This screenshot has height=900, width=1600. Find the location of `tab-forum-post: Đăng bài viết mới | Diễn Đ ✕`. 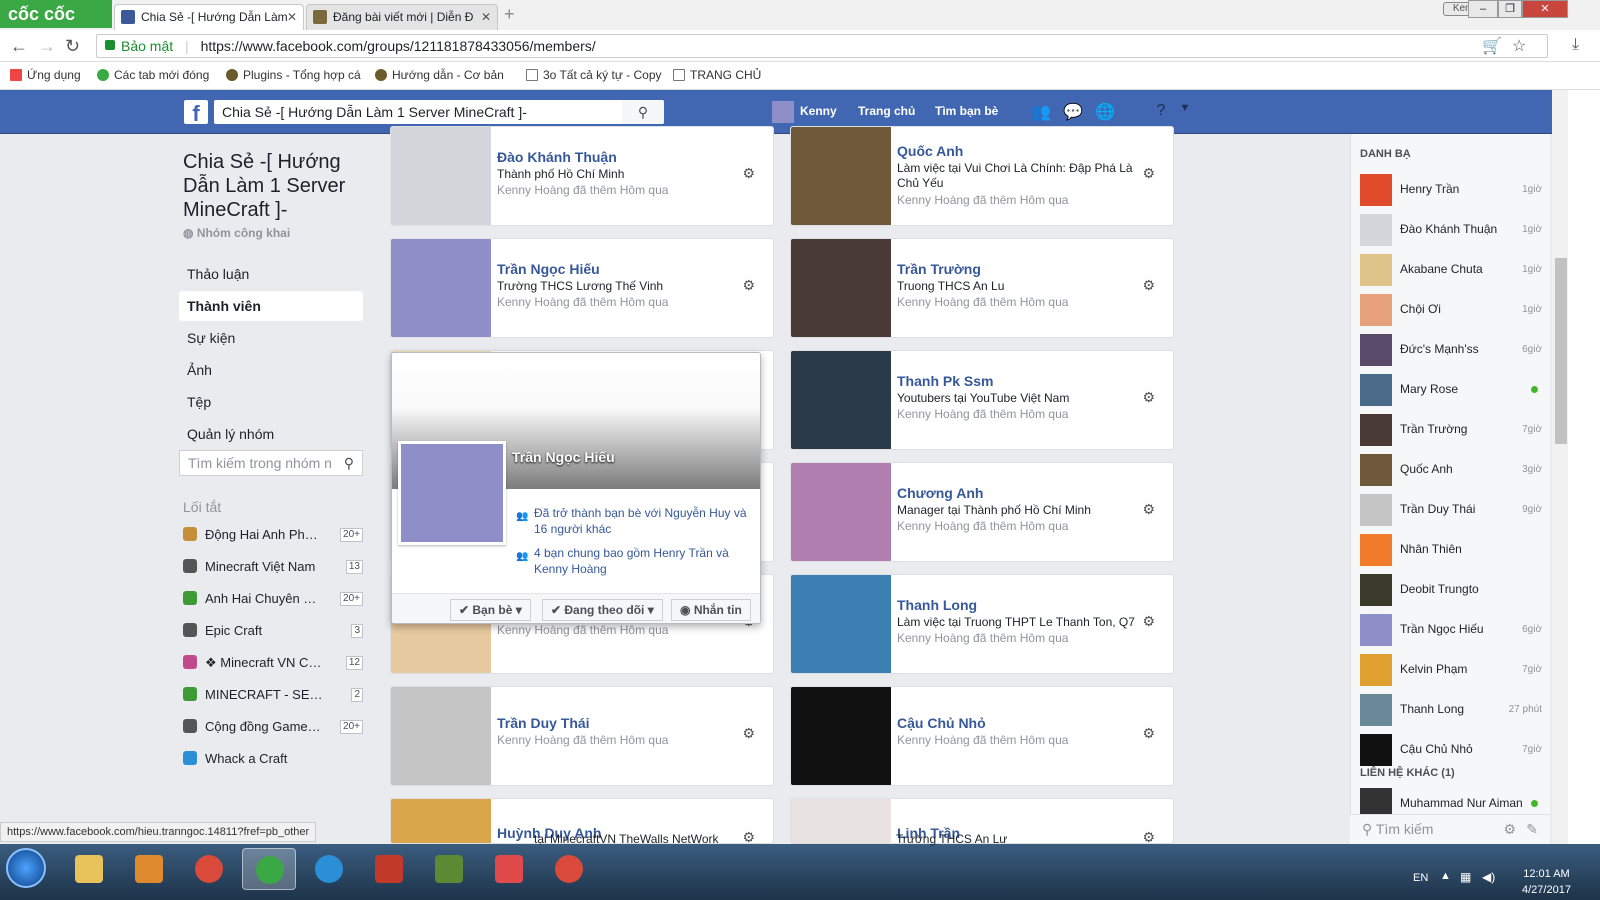

tab-forum-post: Đăng bài viết mới | Diễn Đ ✕ is located at coordinates (402, 17).